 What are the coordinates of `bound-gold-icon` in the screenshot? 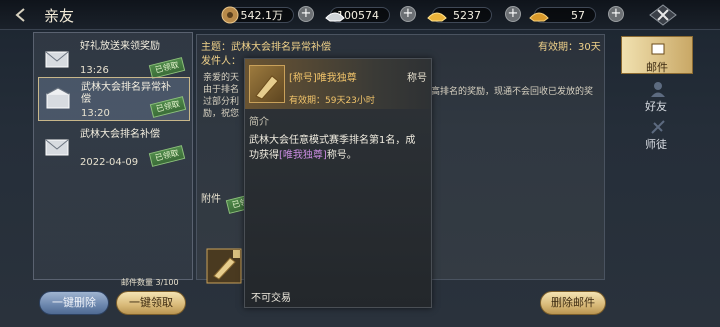 It's located at (539, 17).